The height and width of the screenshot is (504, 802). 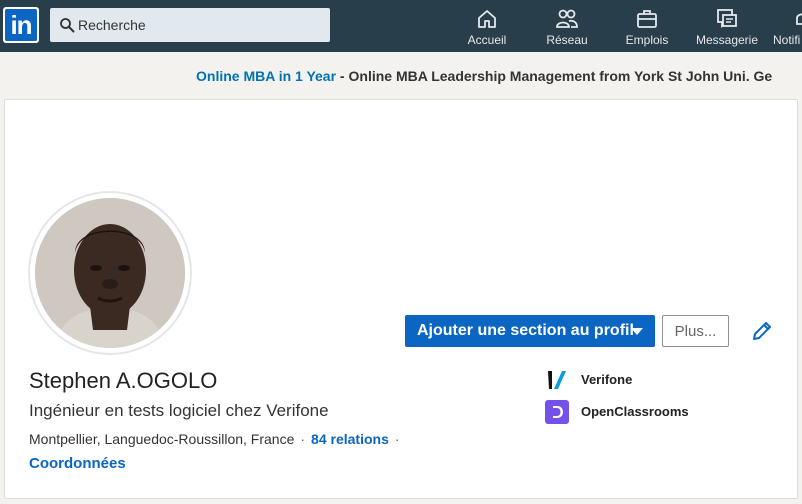 What do you see at coordinates (401, 26) in the screenshot?
I see `top-navigation-bar: in Accueil Réseau Emplois` at bounding box center [401, 26].